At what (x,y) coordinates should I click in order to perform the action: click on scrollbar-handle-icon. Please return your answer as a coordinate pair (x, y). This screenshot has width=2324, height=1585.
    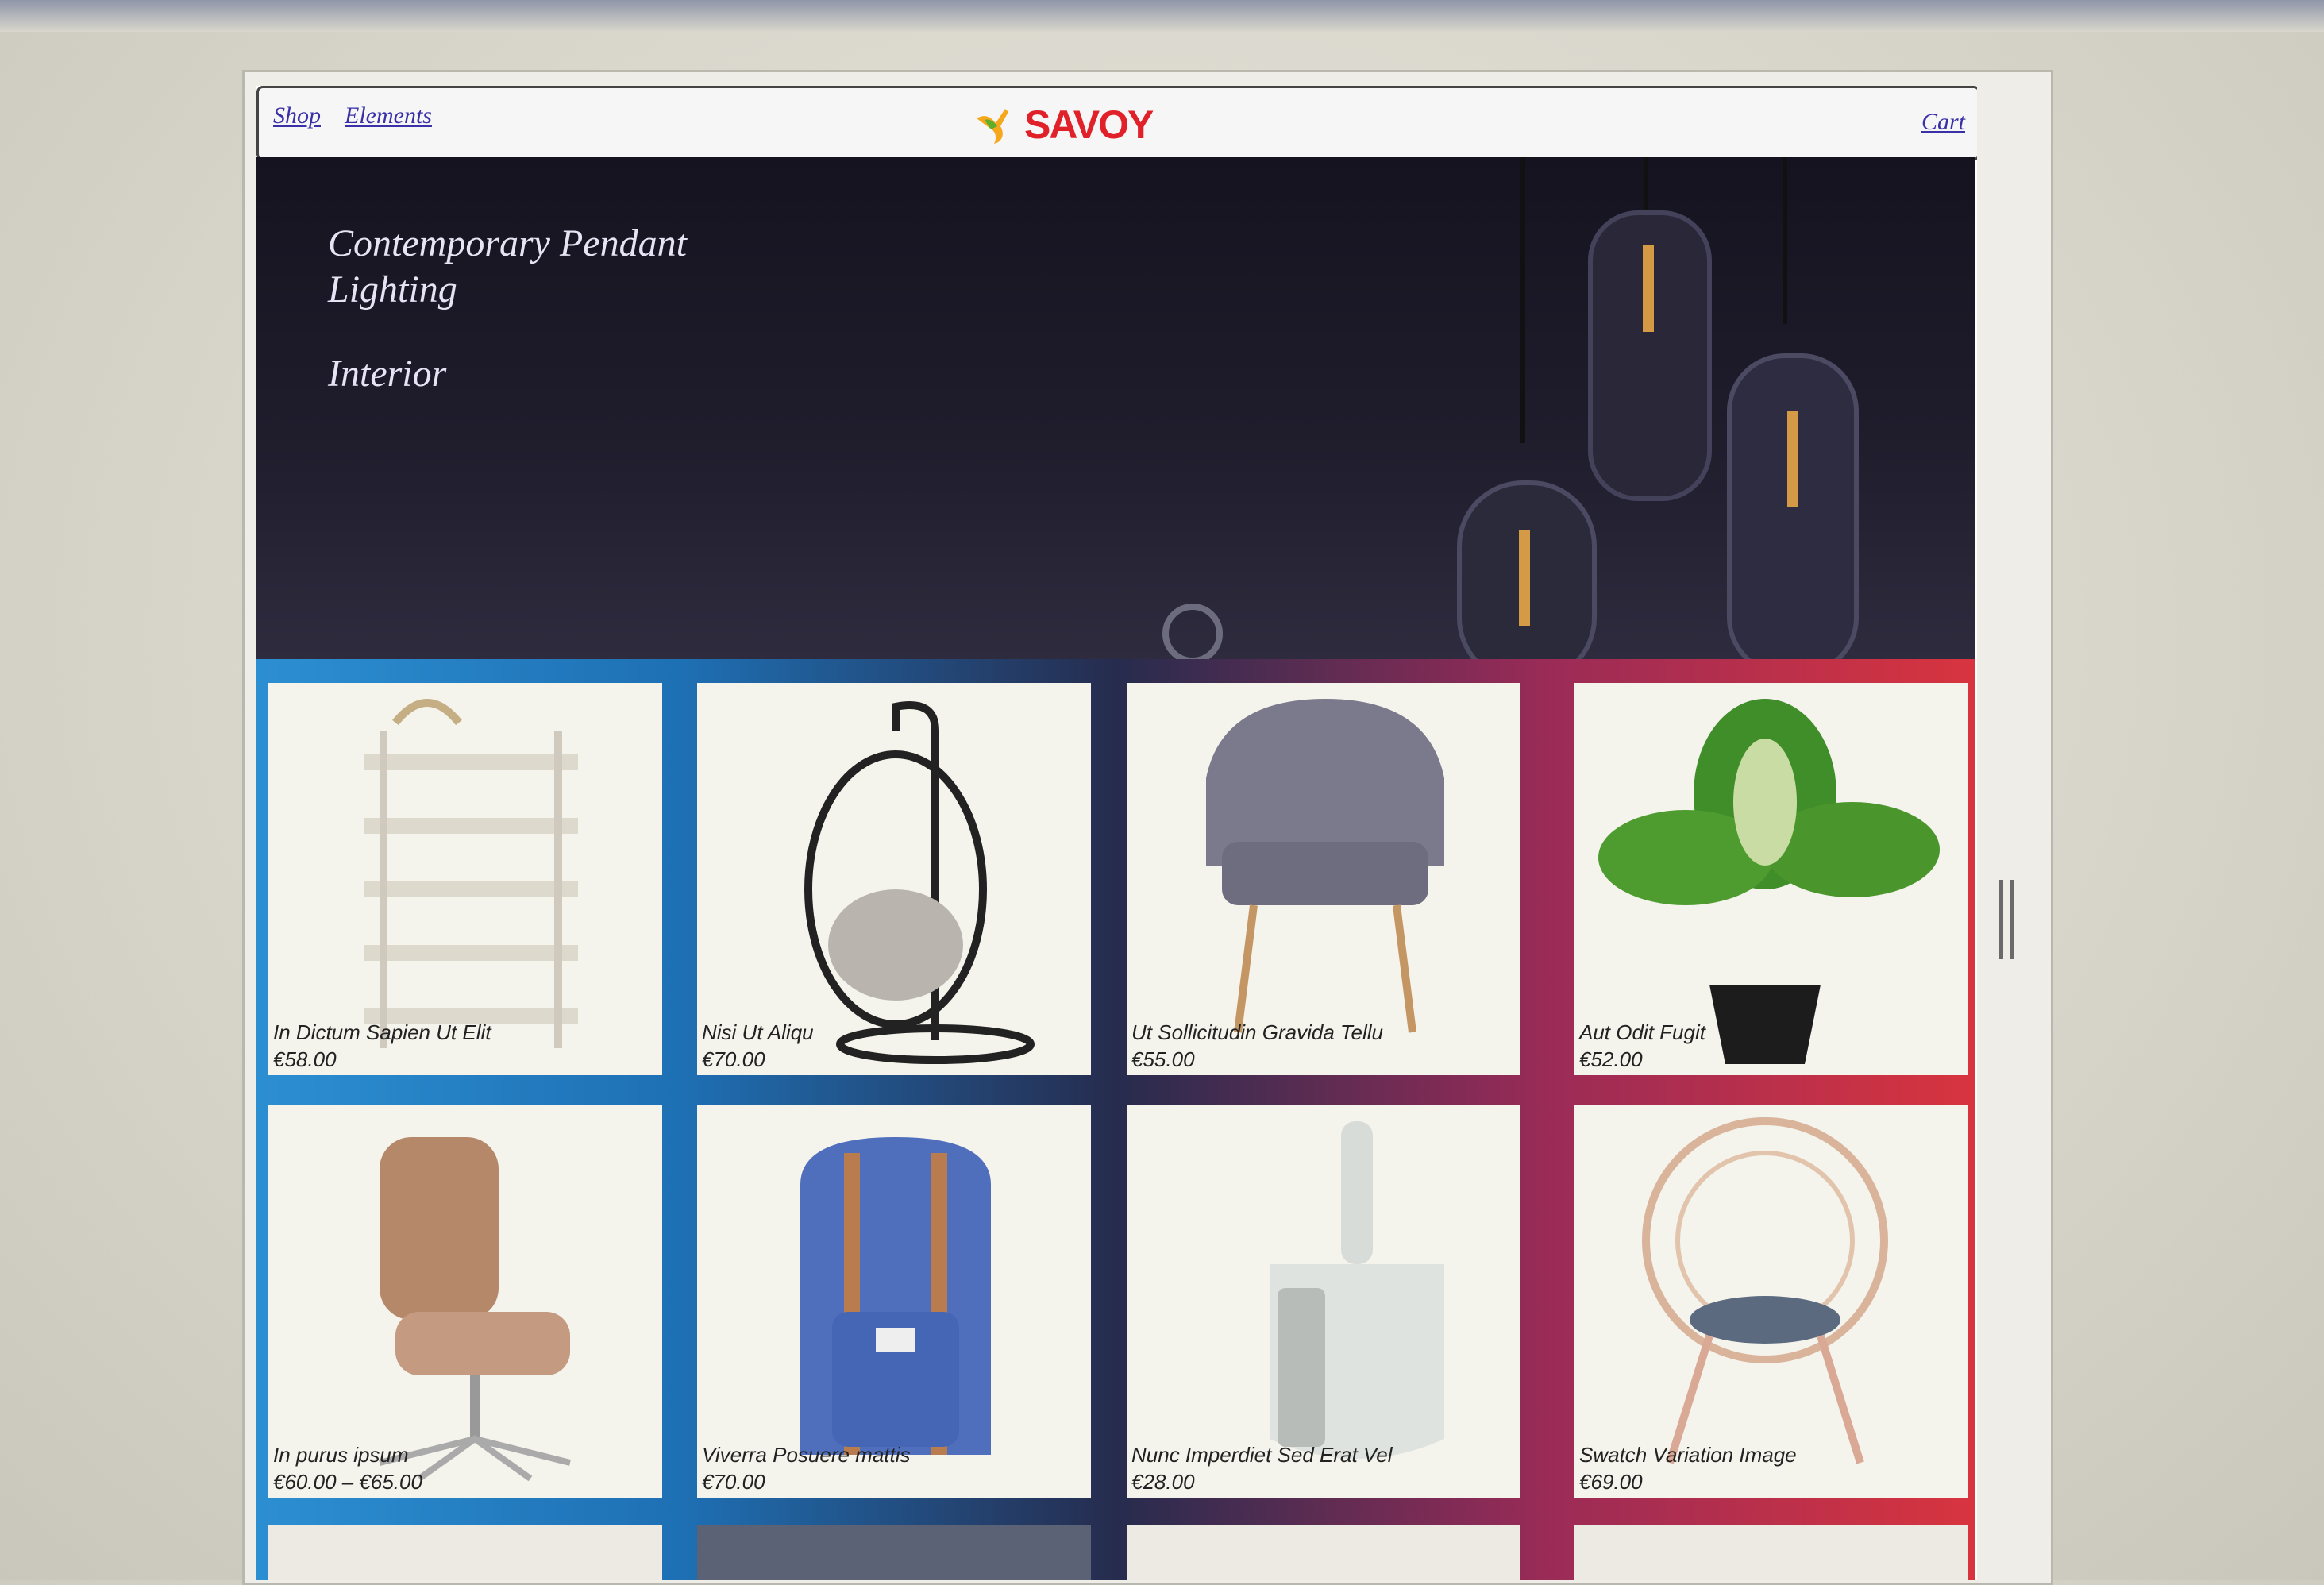
    Looking at the image, I should click on (2006, 920).